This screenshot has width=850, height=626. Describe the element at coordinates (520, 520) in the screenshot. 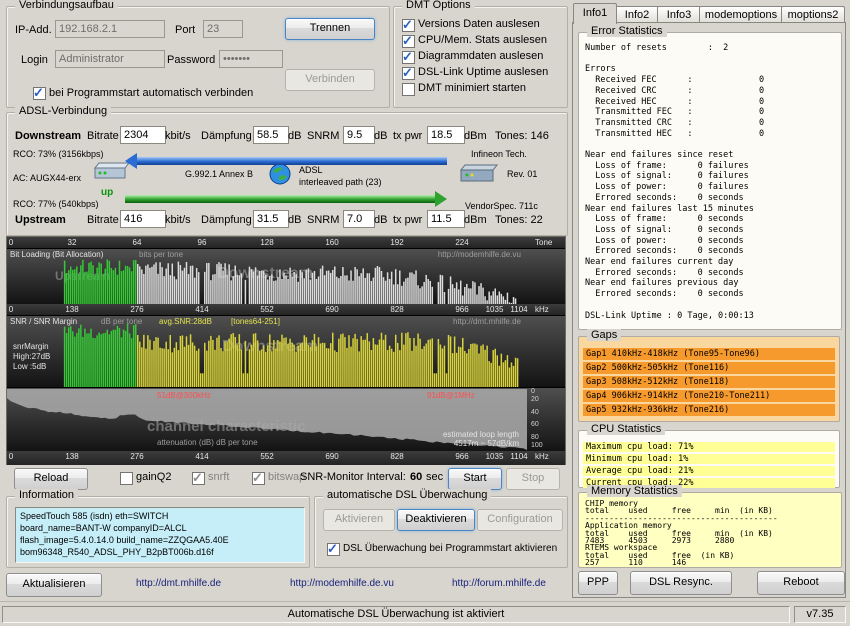

I see `configuration-button: Configuration` at that location.